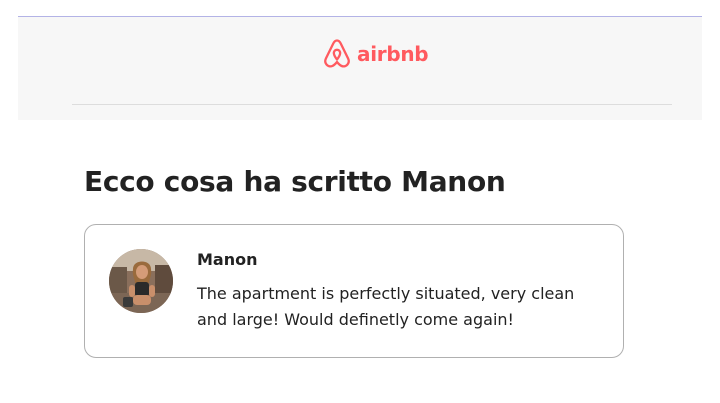 The height and width of the screenshot is (403, 720). What do you see at coordinates (227, 259) in the screenshot?
I see `reviewer-name: Manon` at bounding box center [227, 259].